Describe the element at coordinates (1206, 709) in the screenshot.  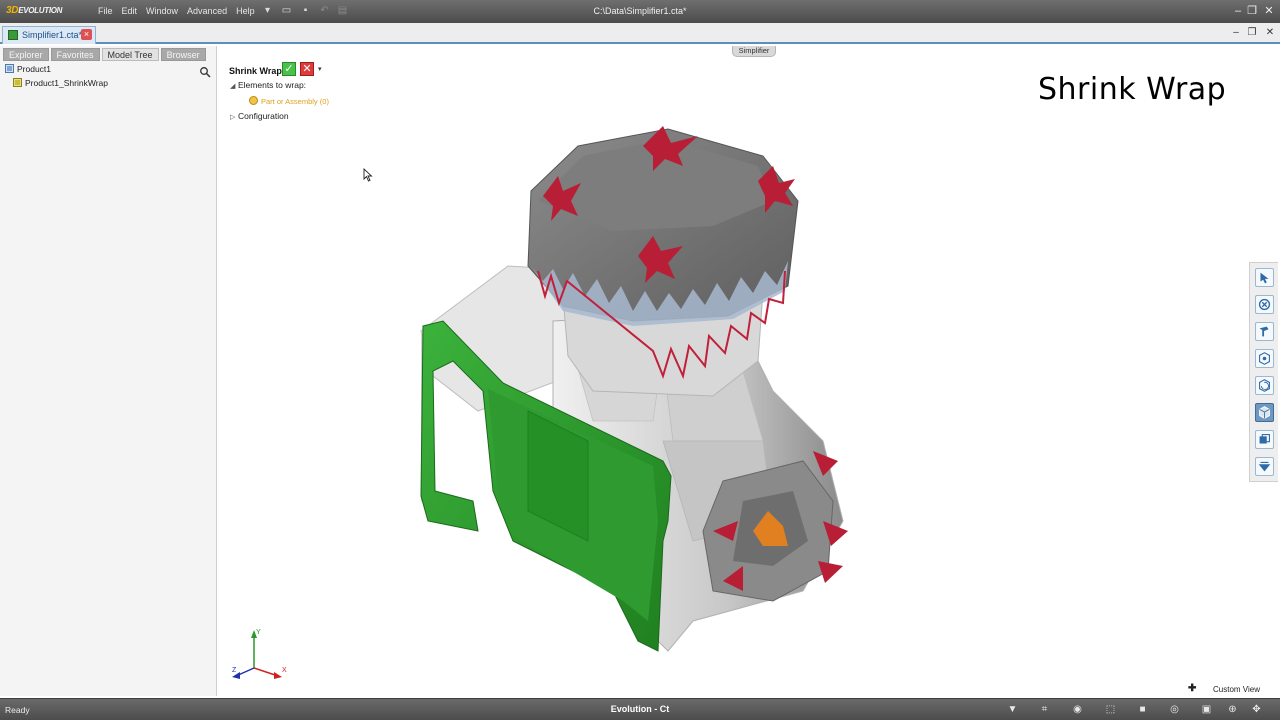
I see `section-icon: ▣` at that location.